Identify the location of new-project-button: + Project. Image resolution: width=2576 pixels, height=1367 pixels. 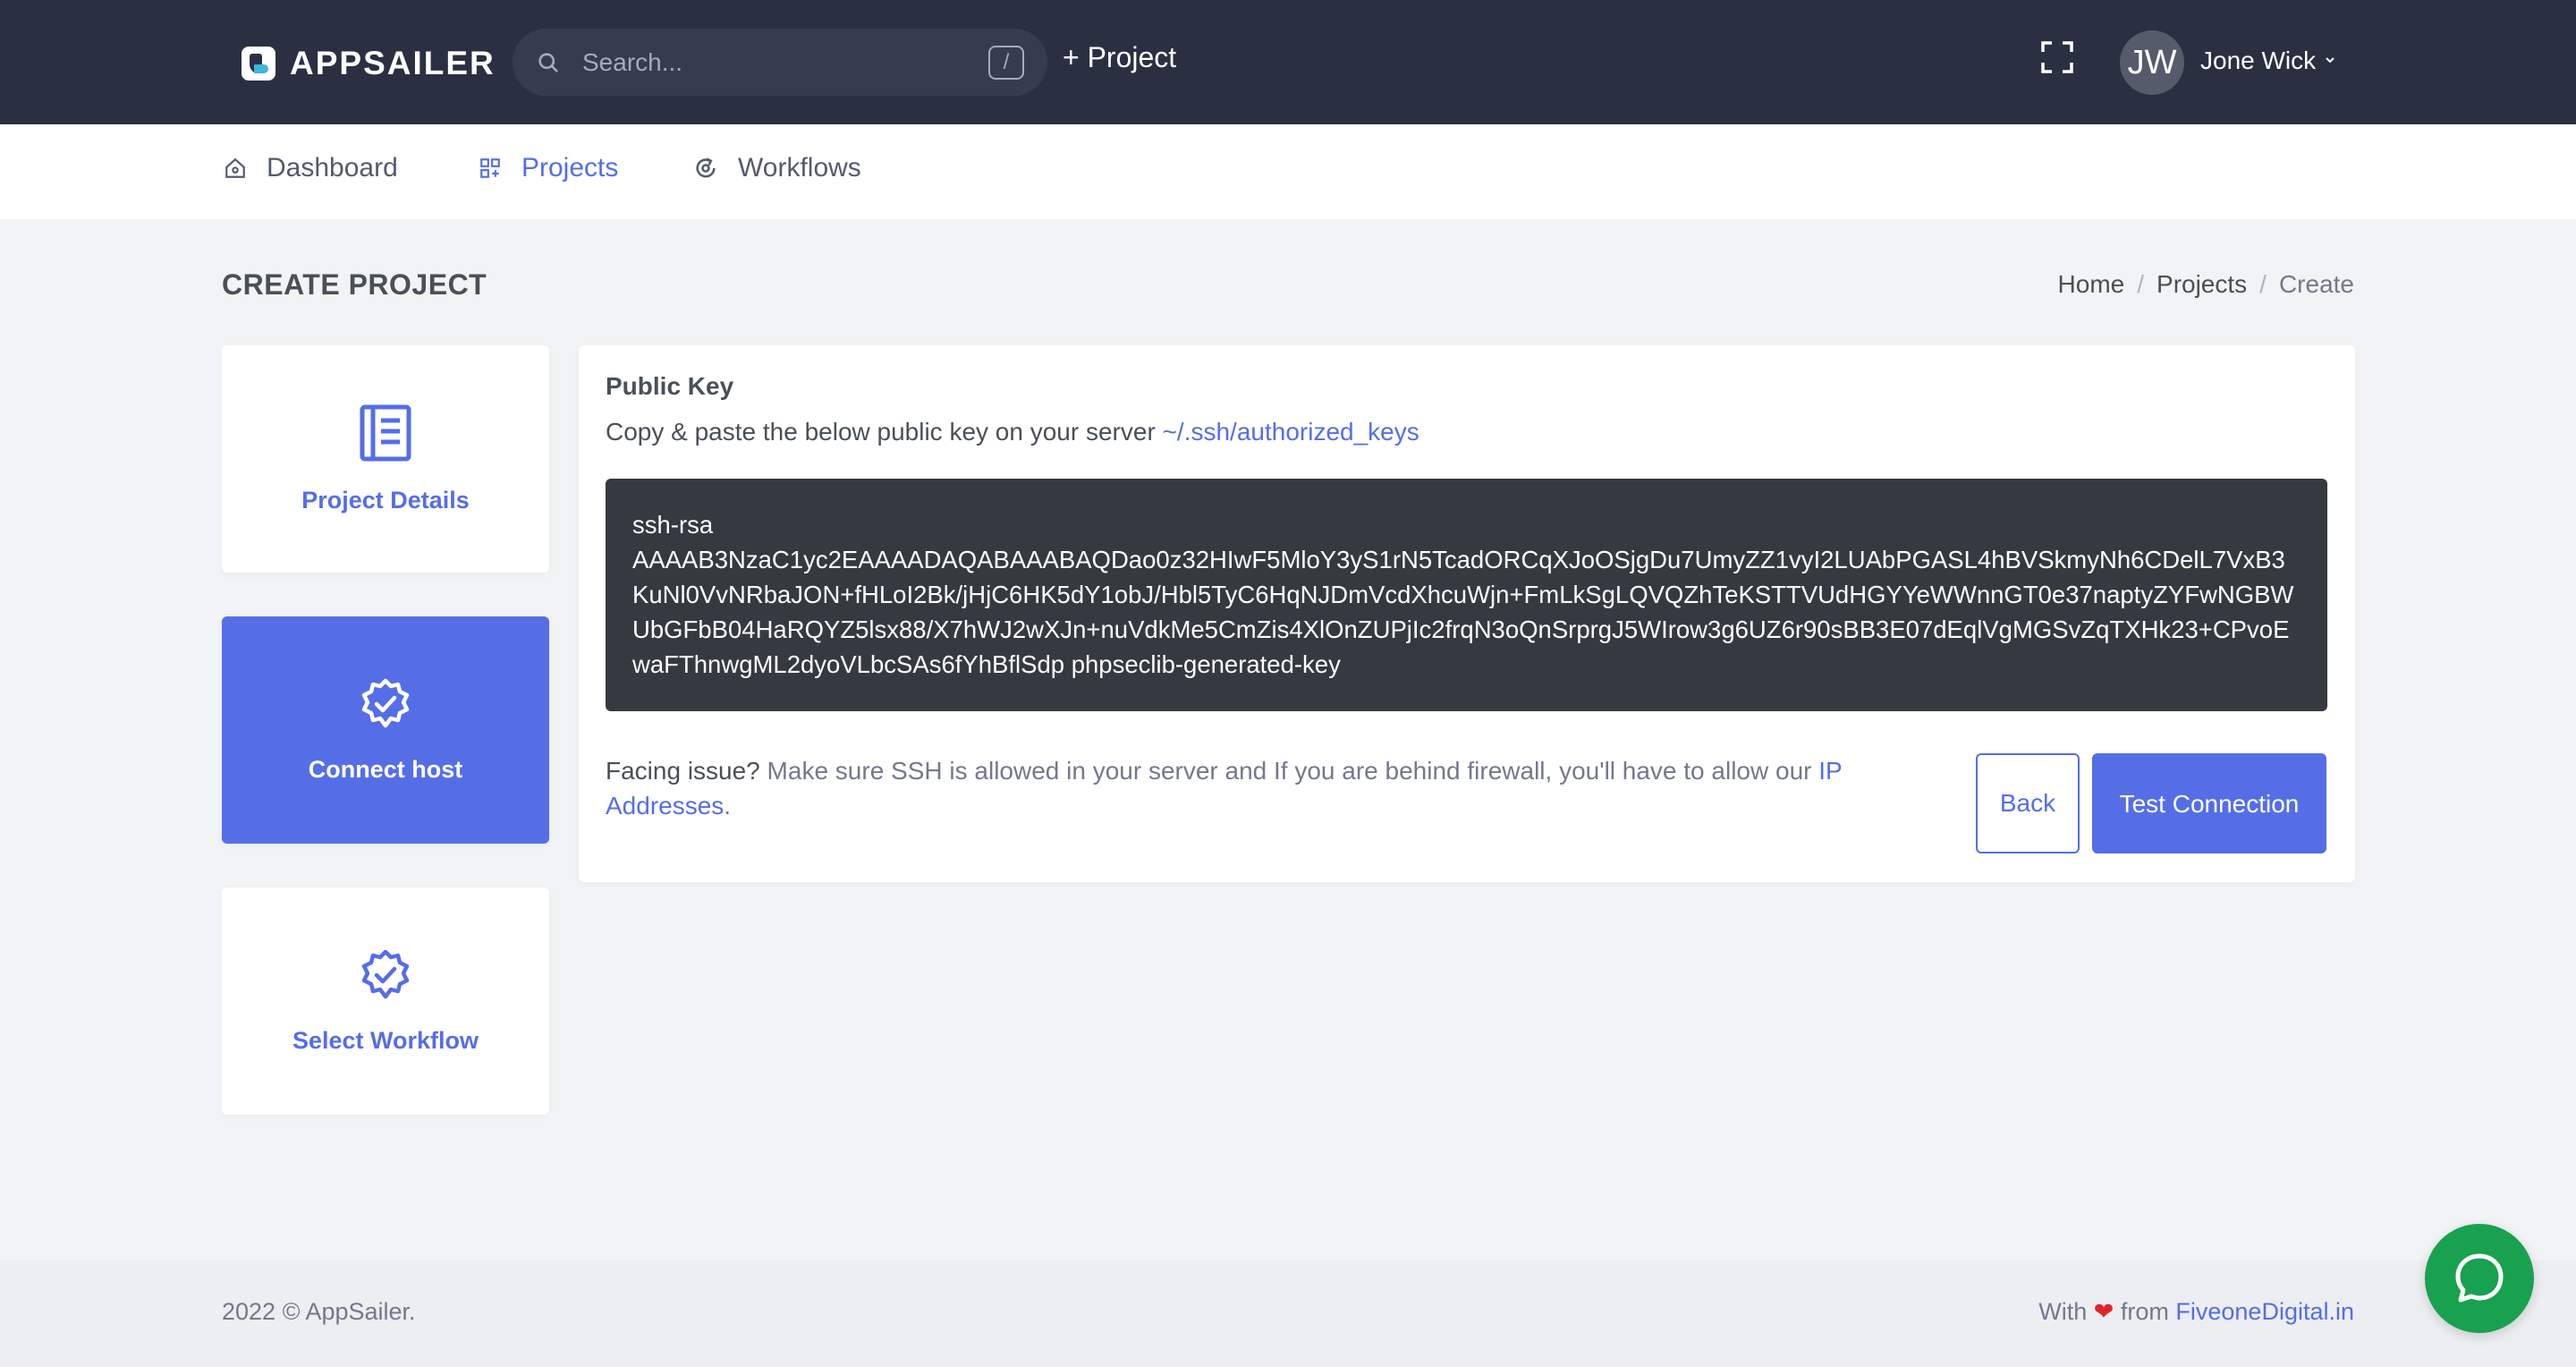
(1119, 58).